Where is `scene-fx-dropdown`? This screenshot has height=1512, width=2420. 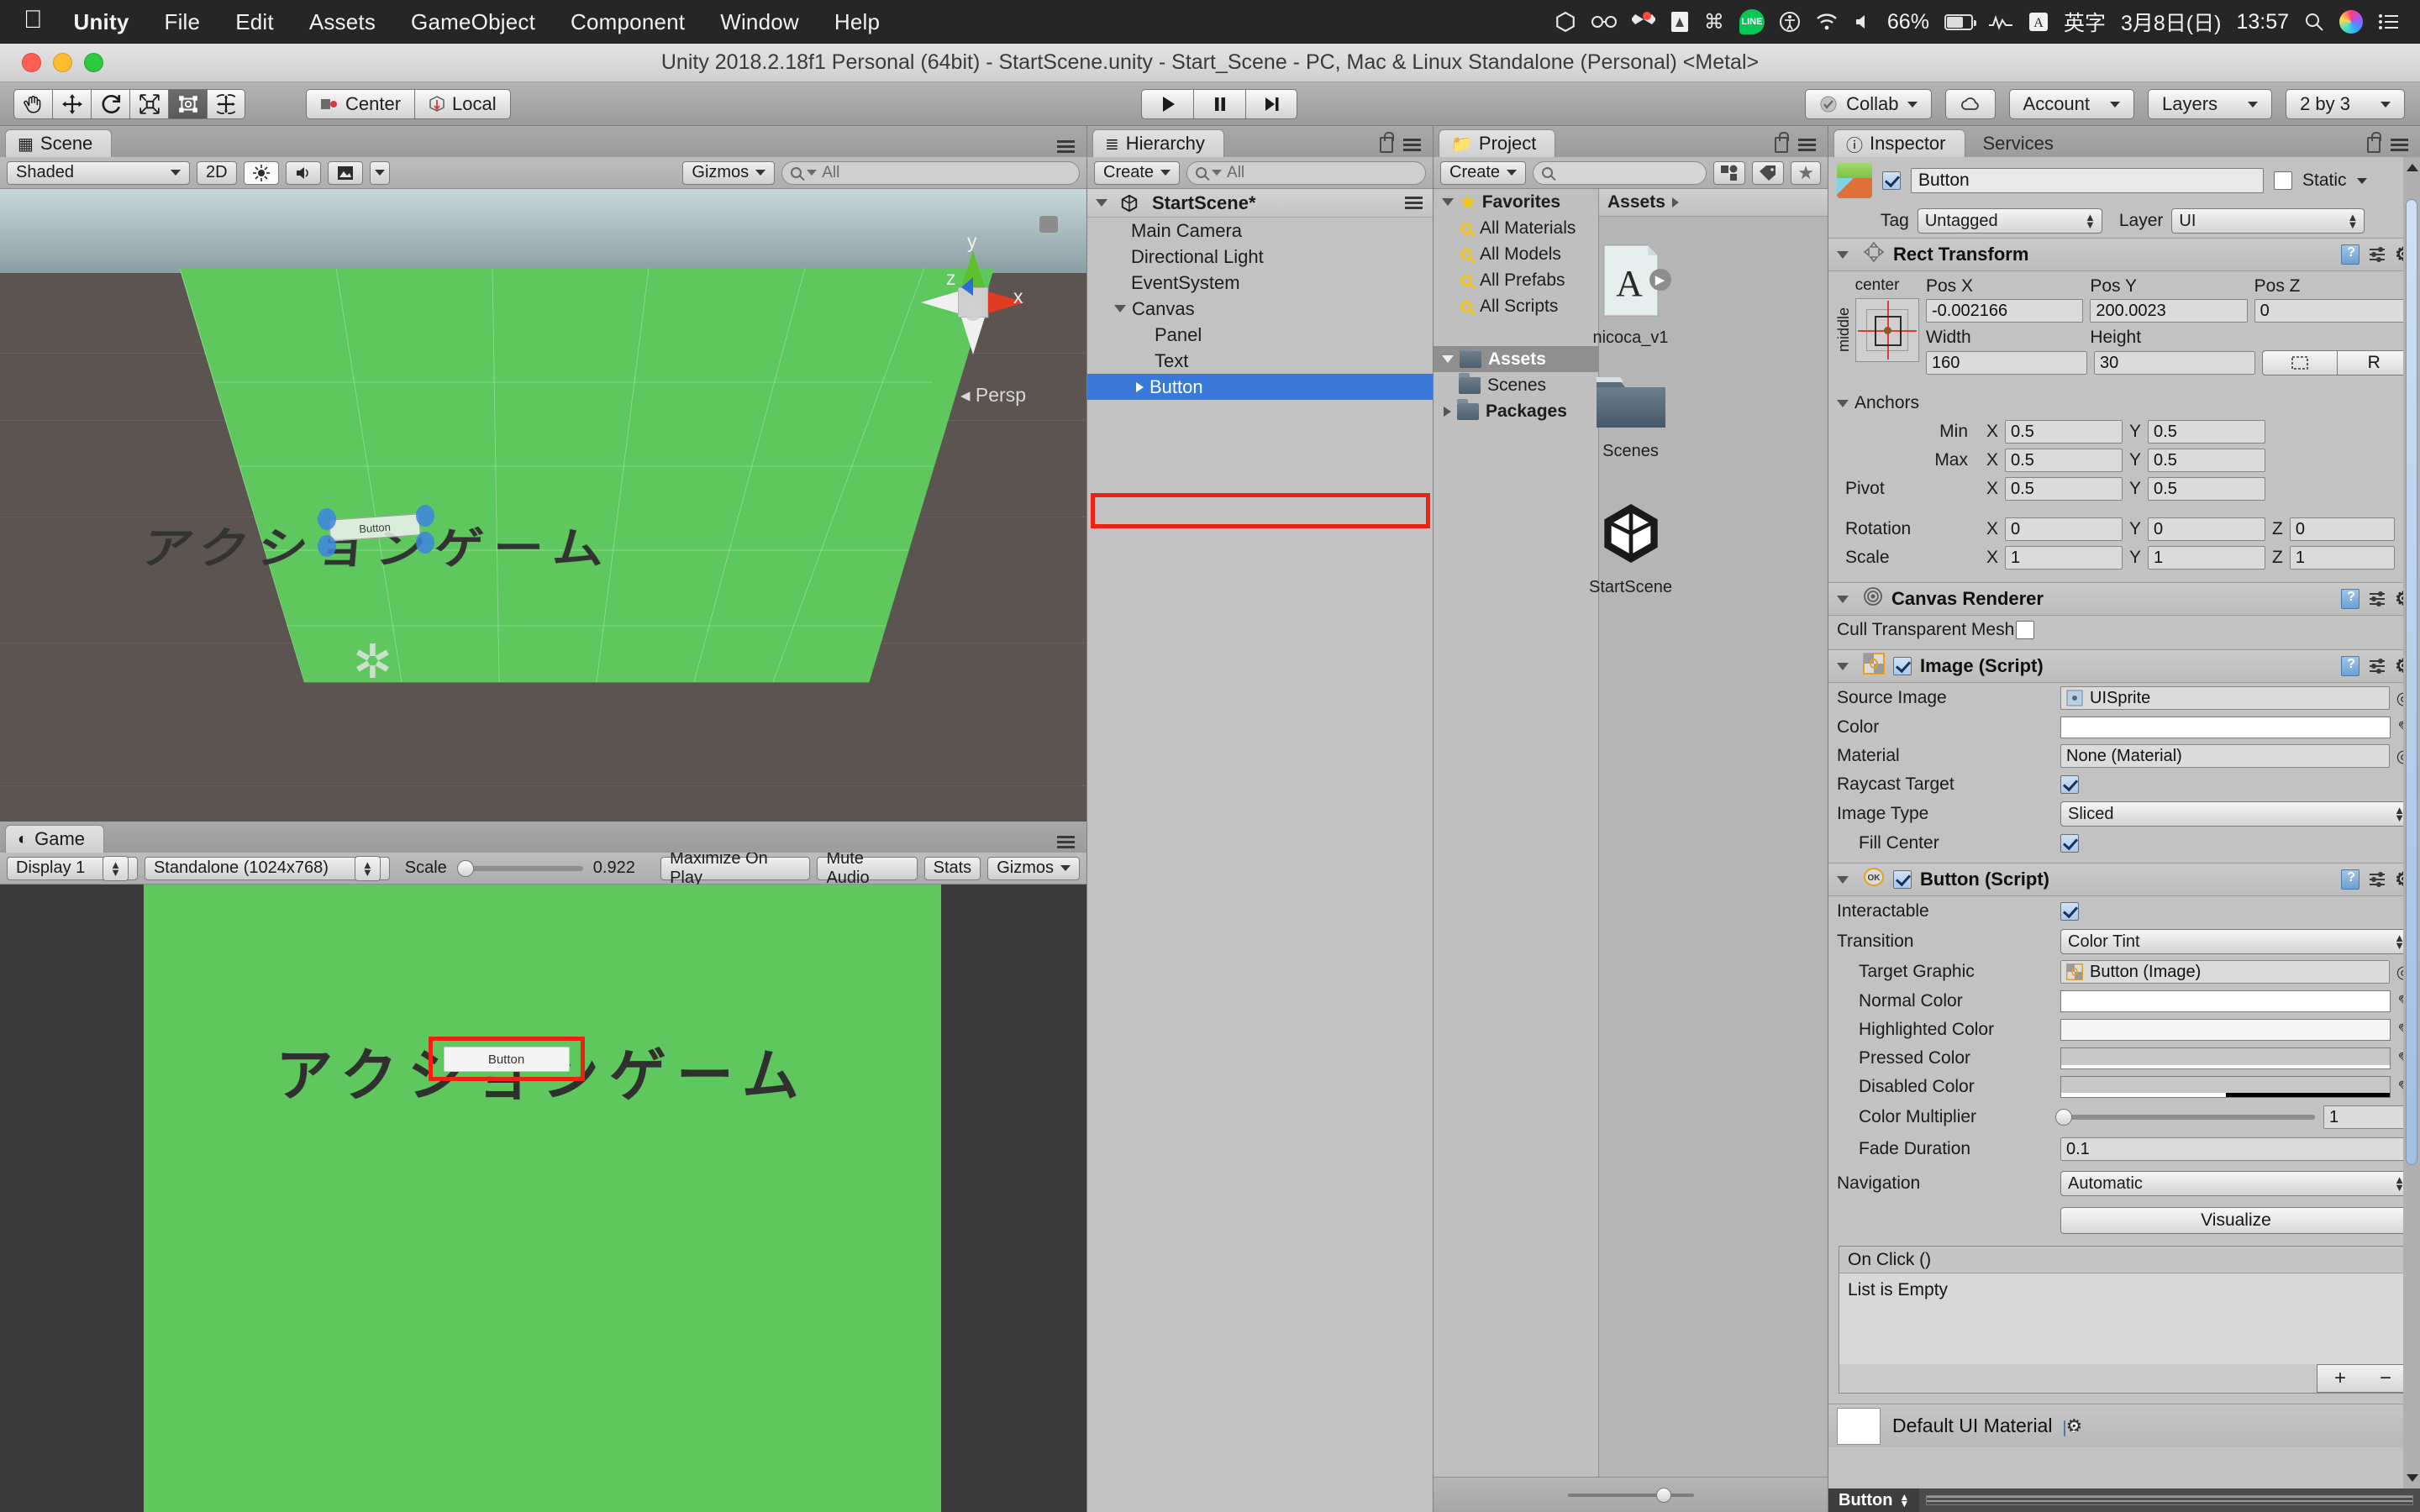 scene-fx-dropdown is located at coordinates (379, 172).